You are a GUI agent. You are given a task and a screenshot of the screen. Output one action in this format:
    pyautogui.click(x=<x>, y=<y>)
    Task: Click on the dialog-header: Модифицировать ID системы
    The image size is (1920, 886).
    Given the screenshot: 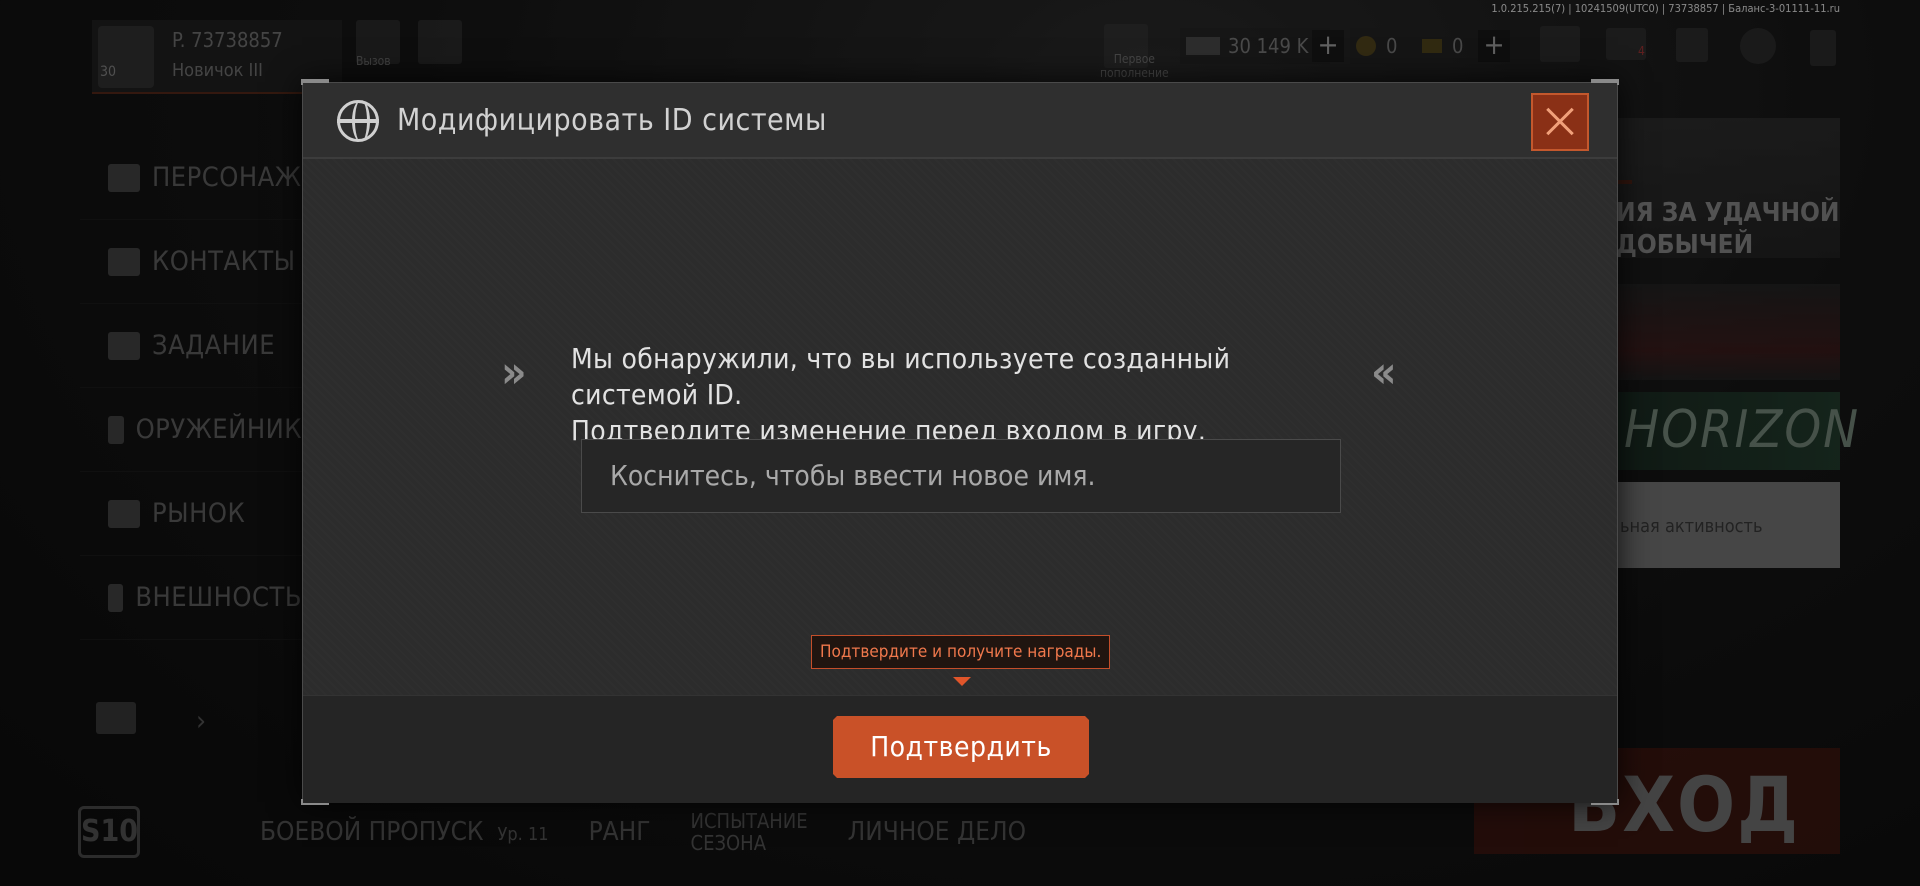 What is the action you would take?
    pyautogui.click(x=960, y=121)
    